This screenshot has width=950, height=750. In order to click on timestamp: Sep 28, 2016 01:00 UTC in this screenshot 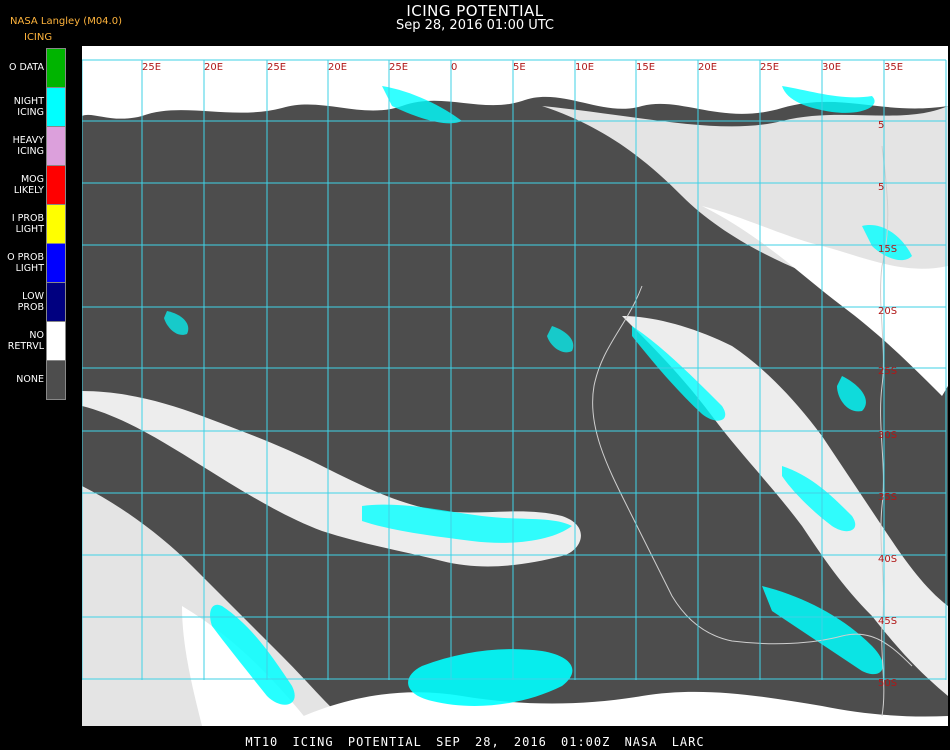, I will do `click(475, 25)`.